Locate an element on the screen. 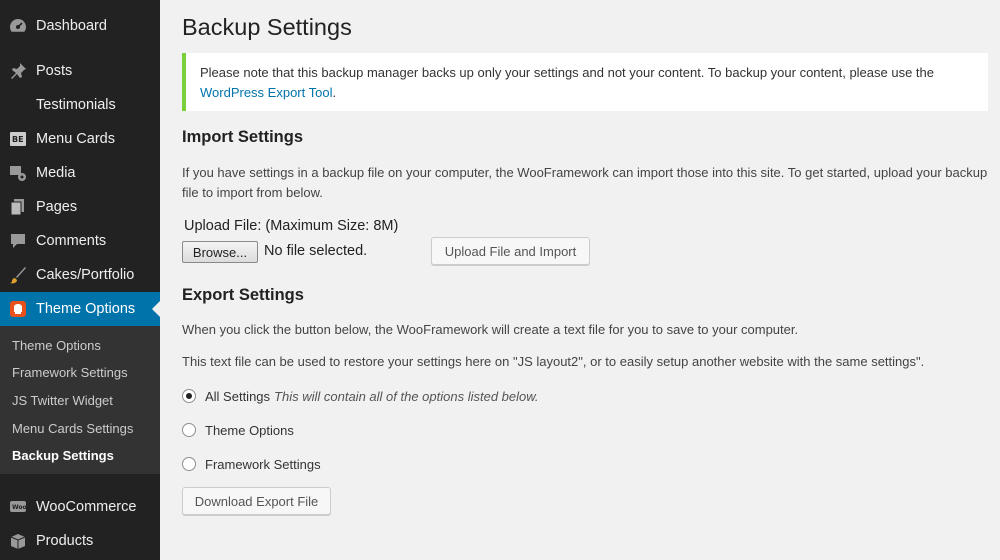 The image size is (1000, 560). sidebar-item-theme-options: Theme Options is located at coordinates (80, 309).